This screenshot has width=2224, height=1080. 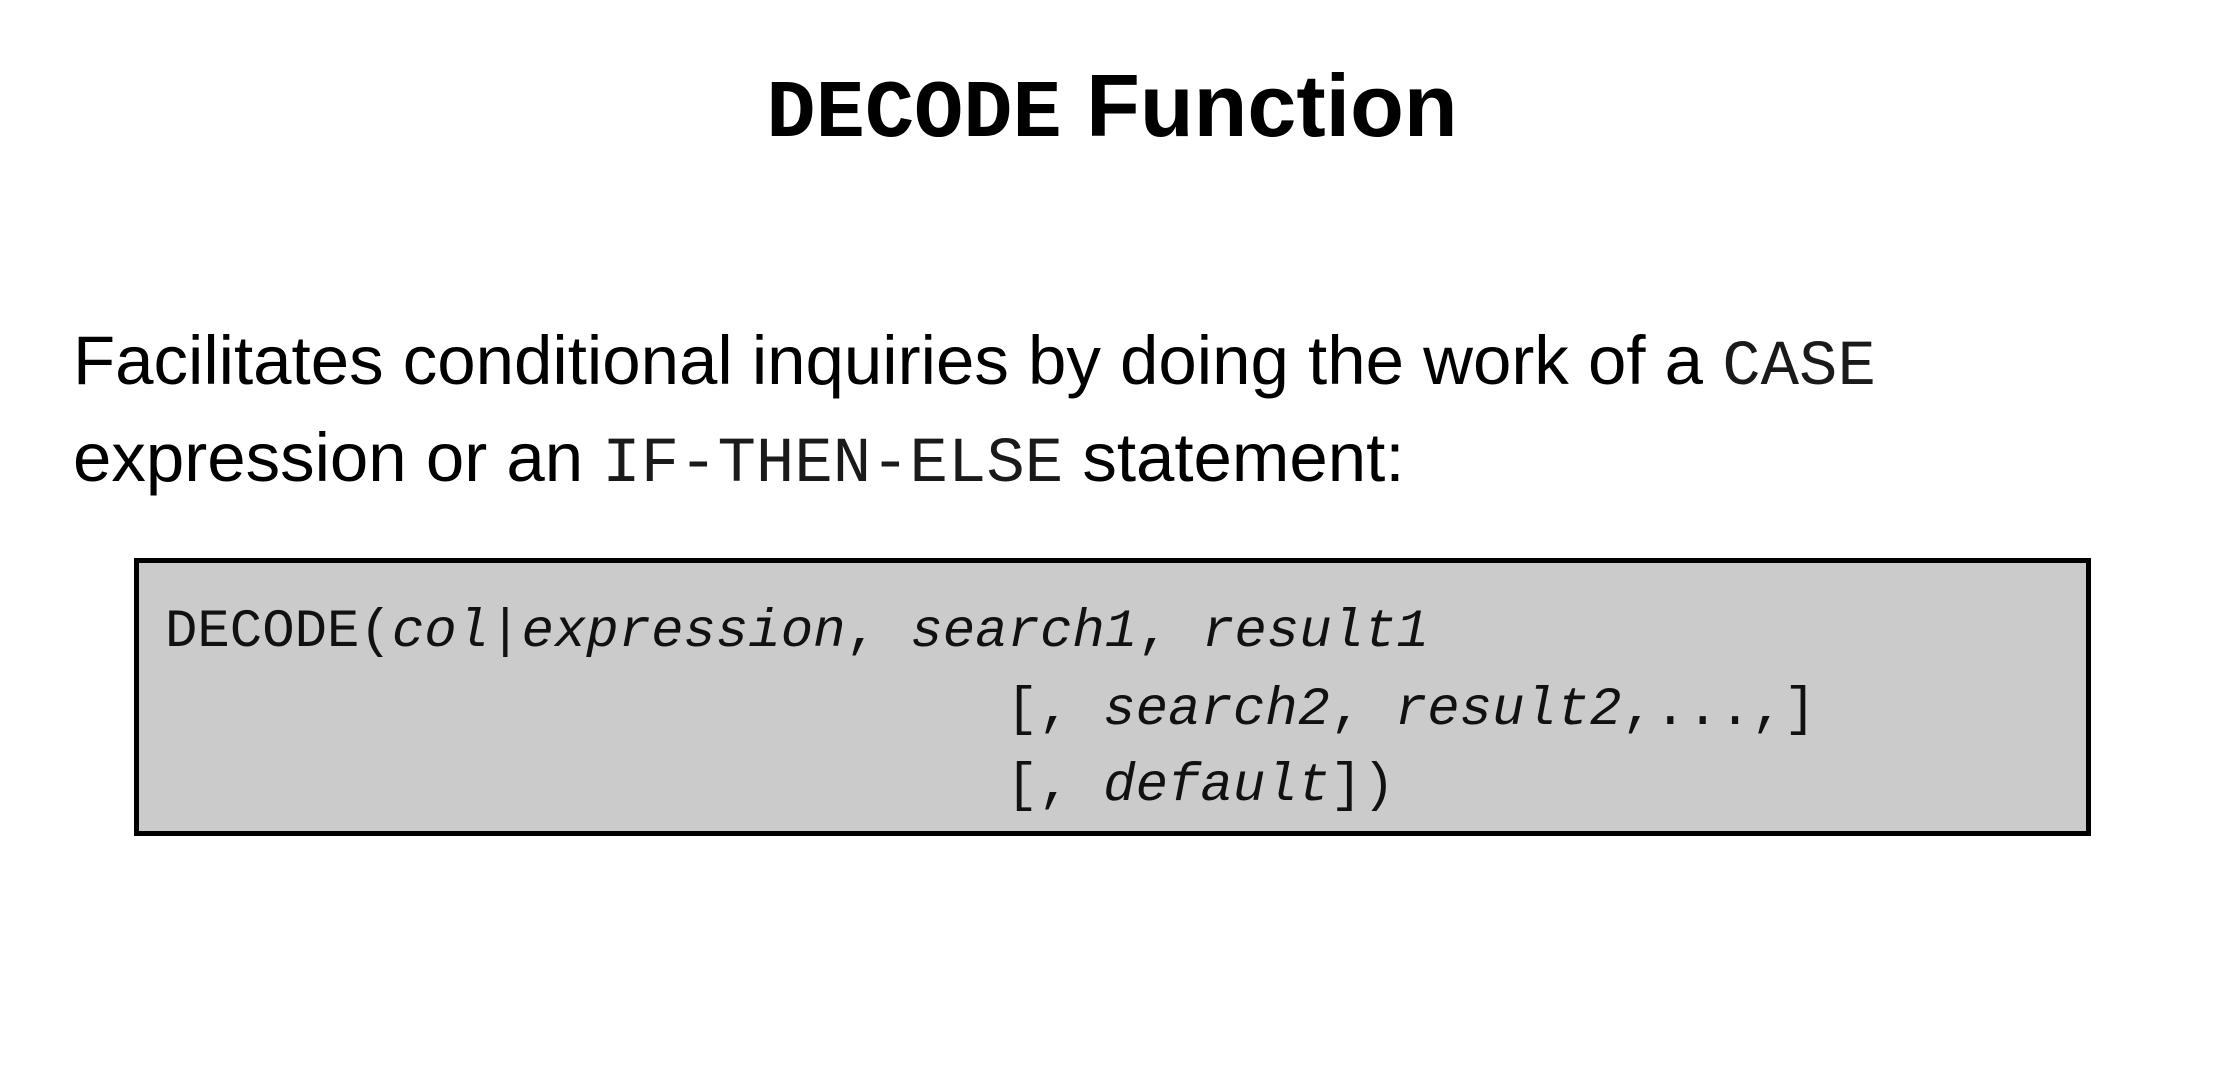 I want to click on if-then-else-keyword: IF-THEN-ELSE, so click(x=833, y=465).